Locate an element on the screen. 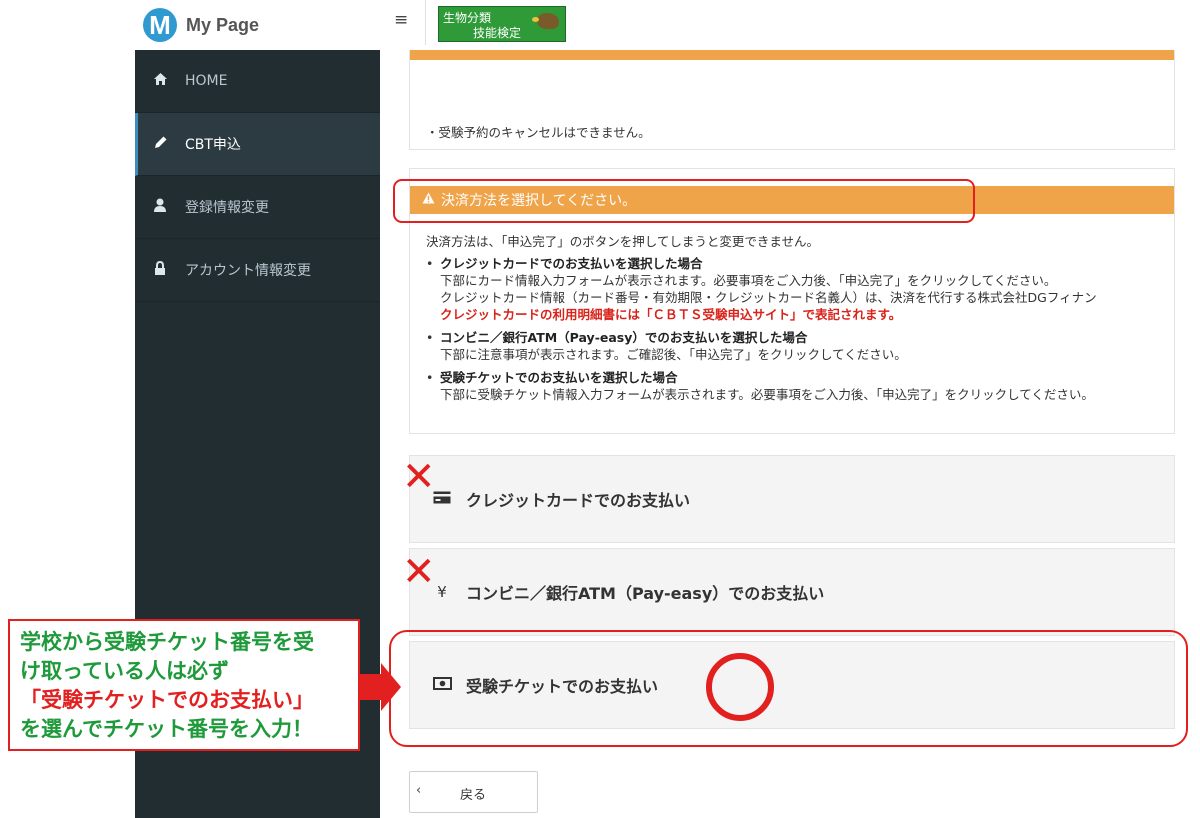 This screenshot has height=818, width=1200. sidebar-item-label: 登録情報変更 is located at coordinates (227, 208).